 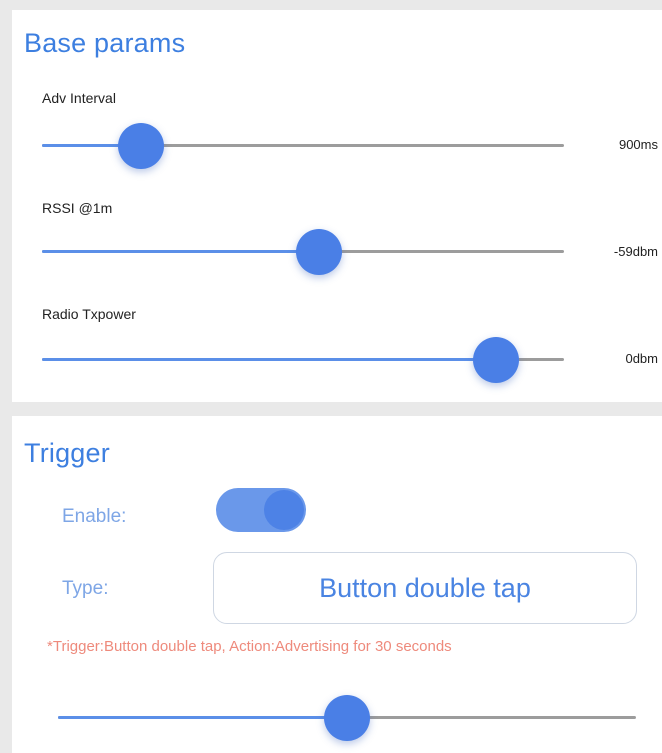 I want to click on rssi-value: -59dbm, so click(x=635, y=251).